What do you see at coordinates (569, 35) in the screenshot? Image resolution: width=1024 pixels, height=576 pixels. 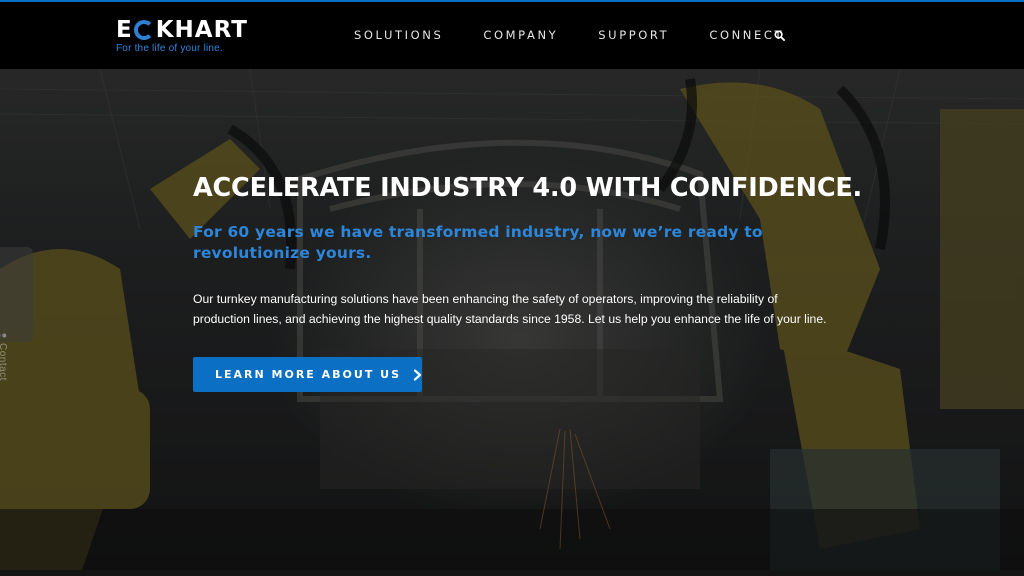 I see `main-nav: SOLUTIONS COMPANY SUPPORT CONNECT` at bounding box center [569, 35].